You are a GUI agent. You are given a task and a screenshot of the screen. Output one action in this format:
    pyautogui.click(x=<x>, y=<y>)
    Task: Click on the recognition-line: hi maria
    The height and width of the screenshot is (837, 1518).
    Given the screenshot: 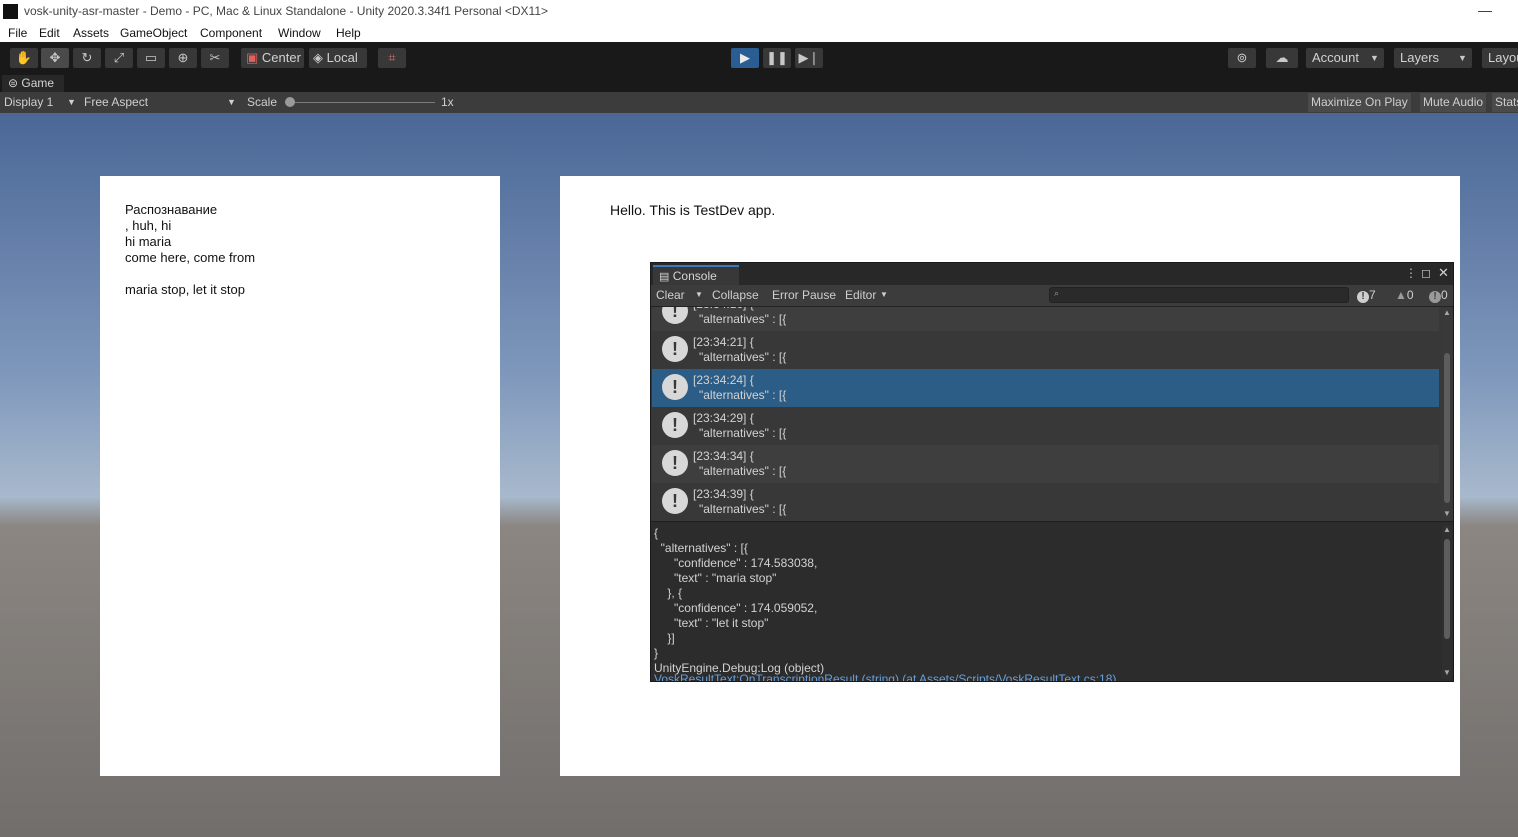 What is the action you would take?
    pyautogui.click(x=148, y=241)
    